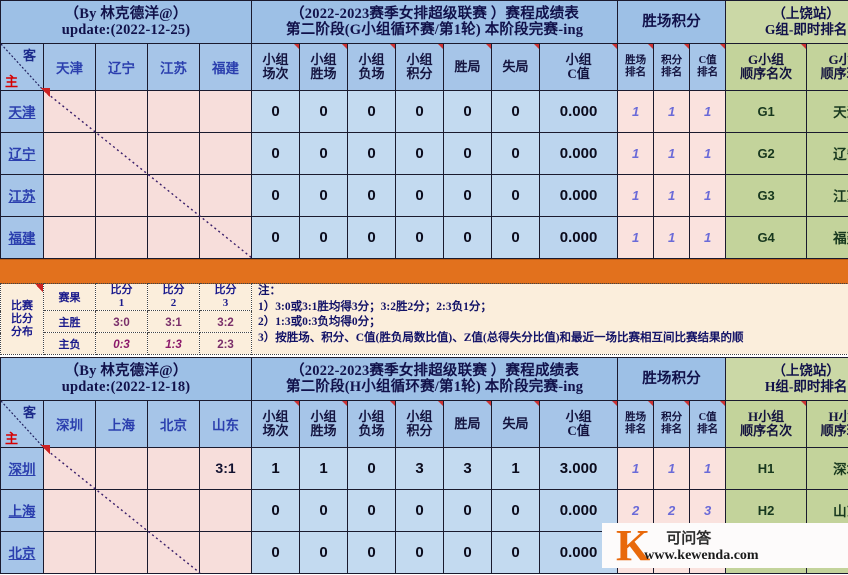 This screenshot has width=848, height=575. What do you see at coordinates (672, 424) in the screenshot?
I see `h-rank-head-1: 积分 排名` at bounding box center [672, 424].